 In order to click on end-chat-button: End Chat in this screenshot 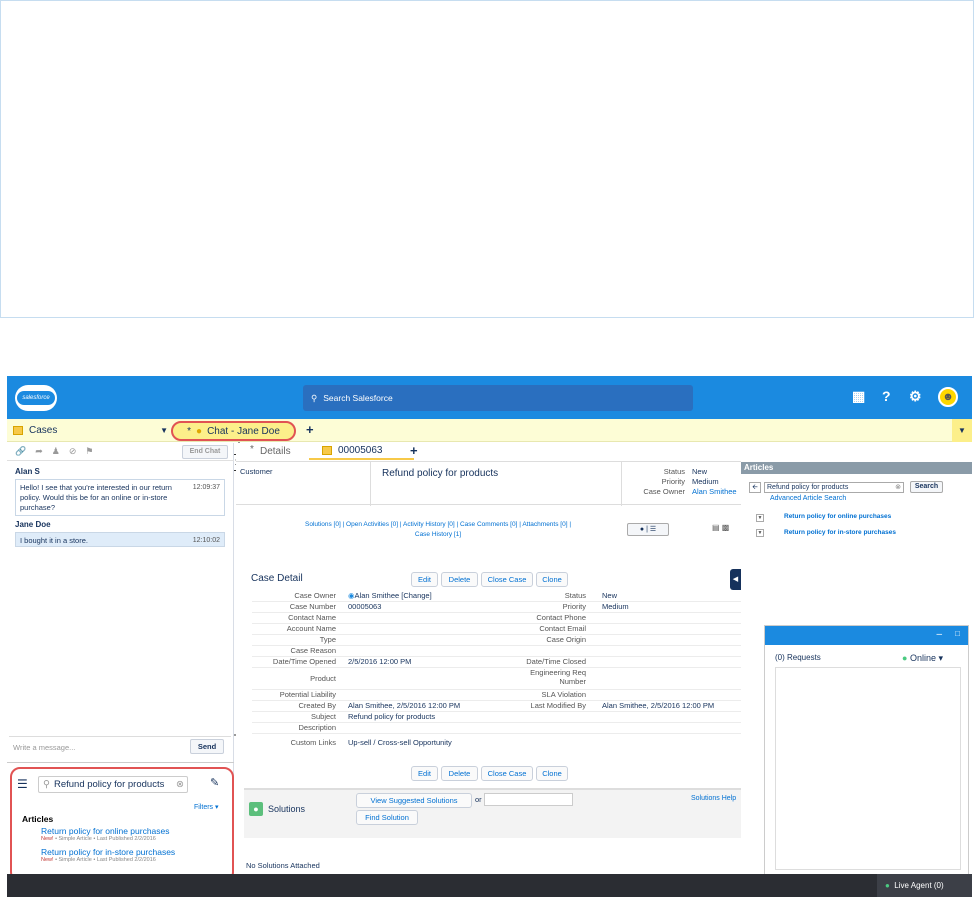, I will do `click(205, 452)`.